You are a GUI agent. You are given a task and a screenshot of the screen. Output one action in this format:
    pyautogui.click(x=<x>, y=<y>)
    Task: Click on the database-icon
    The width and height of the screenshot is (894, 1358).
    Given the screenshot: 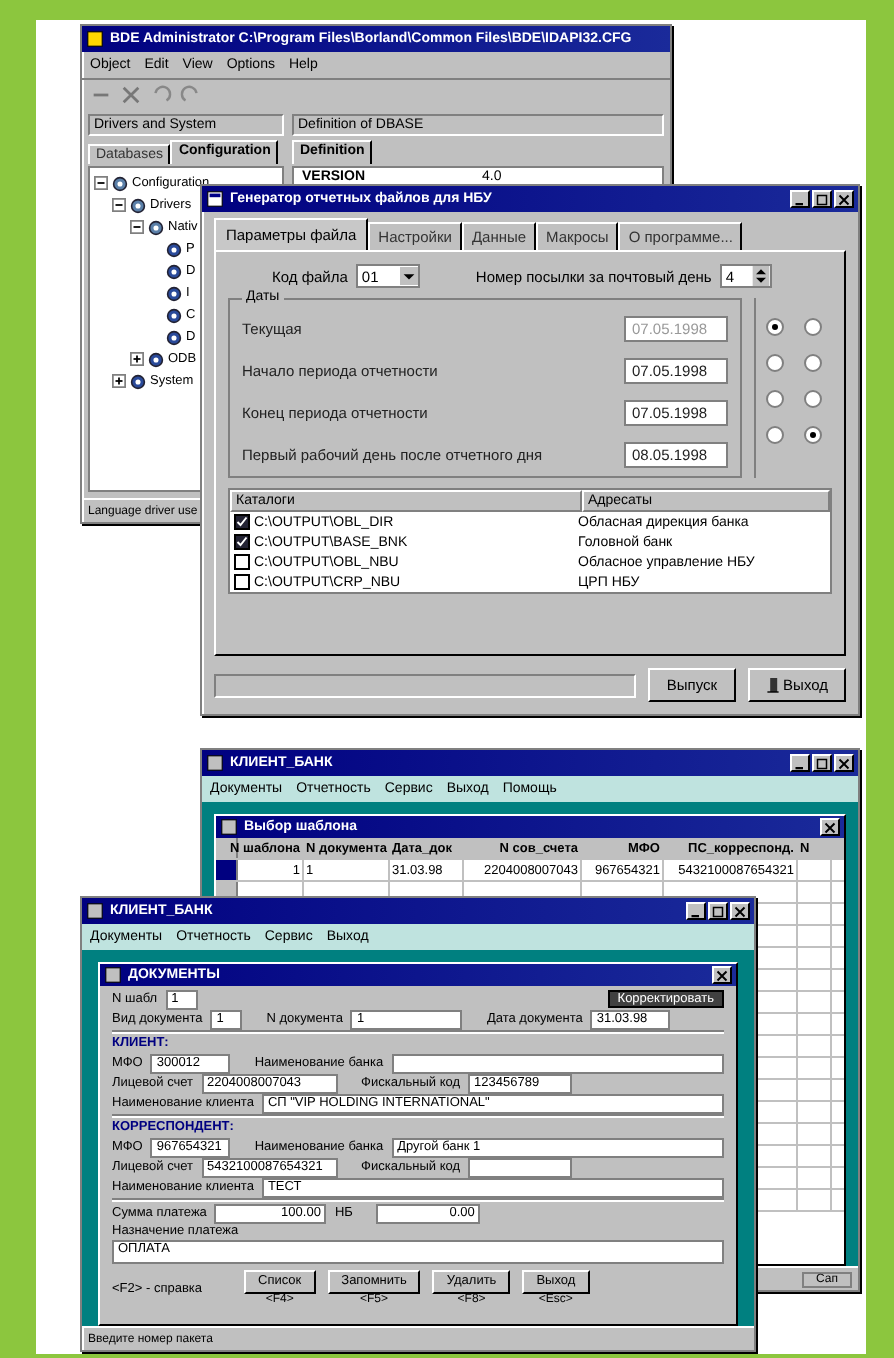 What is the action you would take?
    pyautogui.click(x=95, y=39)
    